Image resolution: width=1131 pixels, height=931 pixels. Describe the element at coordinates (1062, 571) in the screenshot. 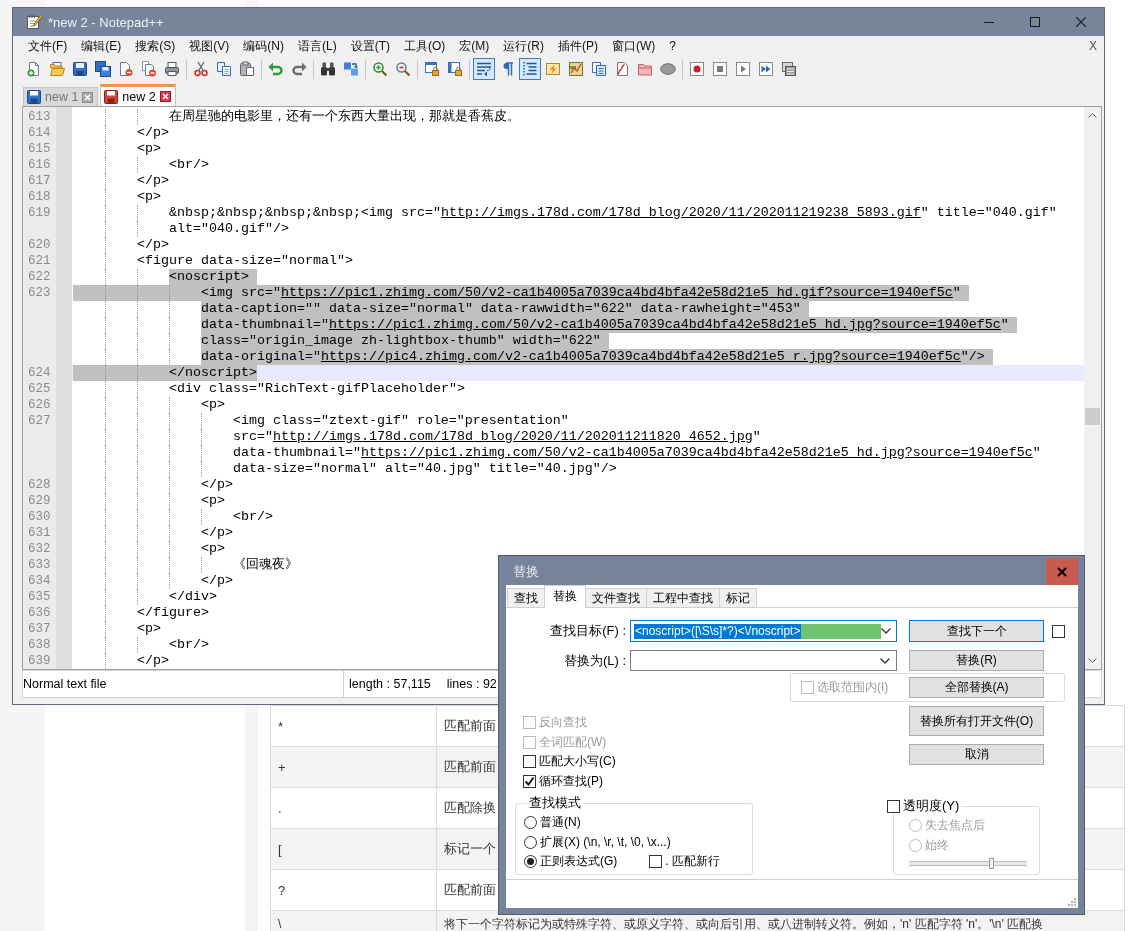

I see `close-button` at that location.